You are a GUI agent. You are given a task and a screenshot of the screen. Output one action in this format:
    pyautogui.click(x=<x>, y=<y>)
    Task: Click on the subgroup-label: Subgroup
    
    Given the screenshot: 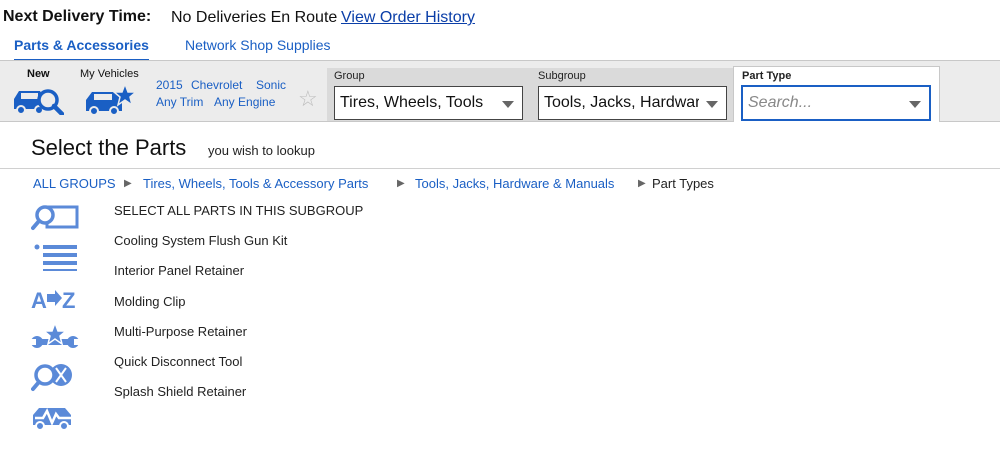 What is the action you would take?
    pyautogui.click(x=562, y=76)
    